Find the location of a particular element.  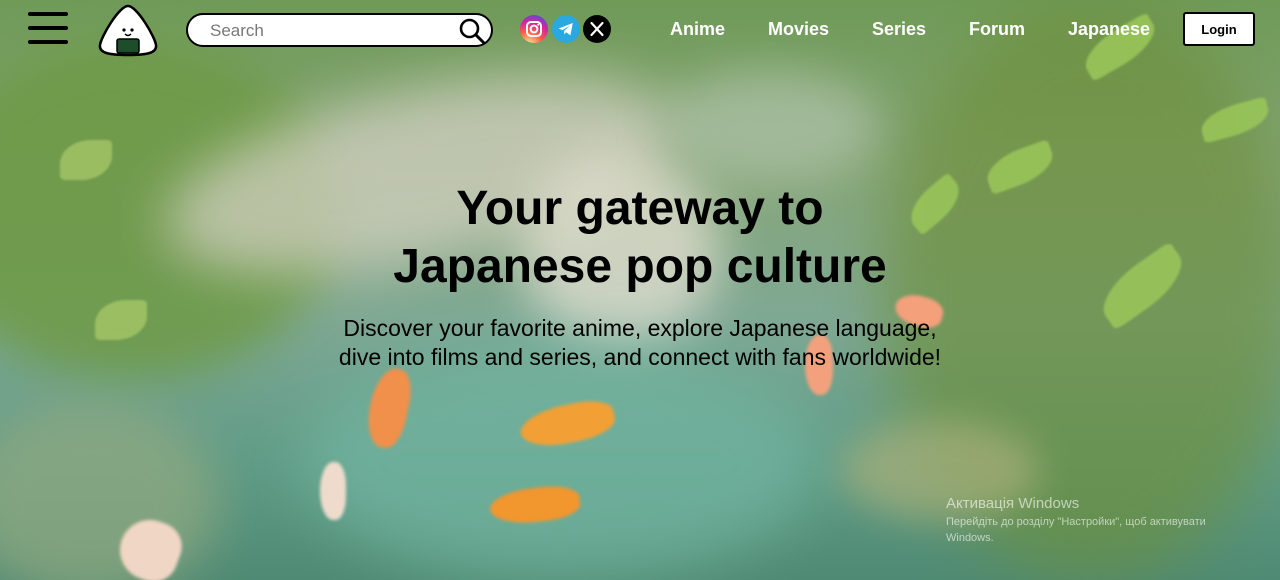

site-header: Anime Movies Series Forum Japanese Login is located at coordinates (640, 30).